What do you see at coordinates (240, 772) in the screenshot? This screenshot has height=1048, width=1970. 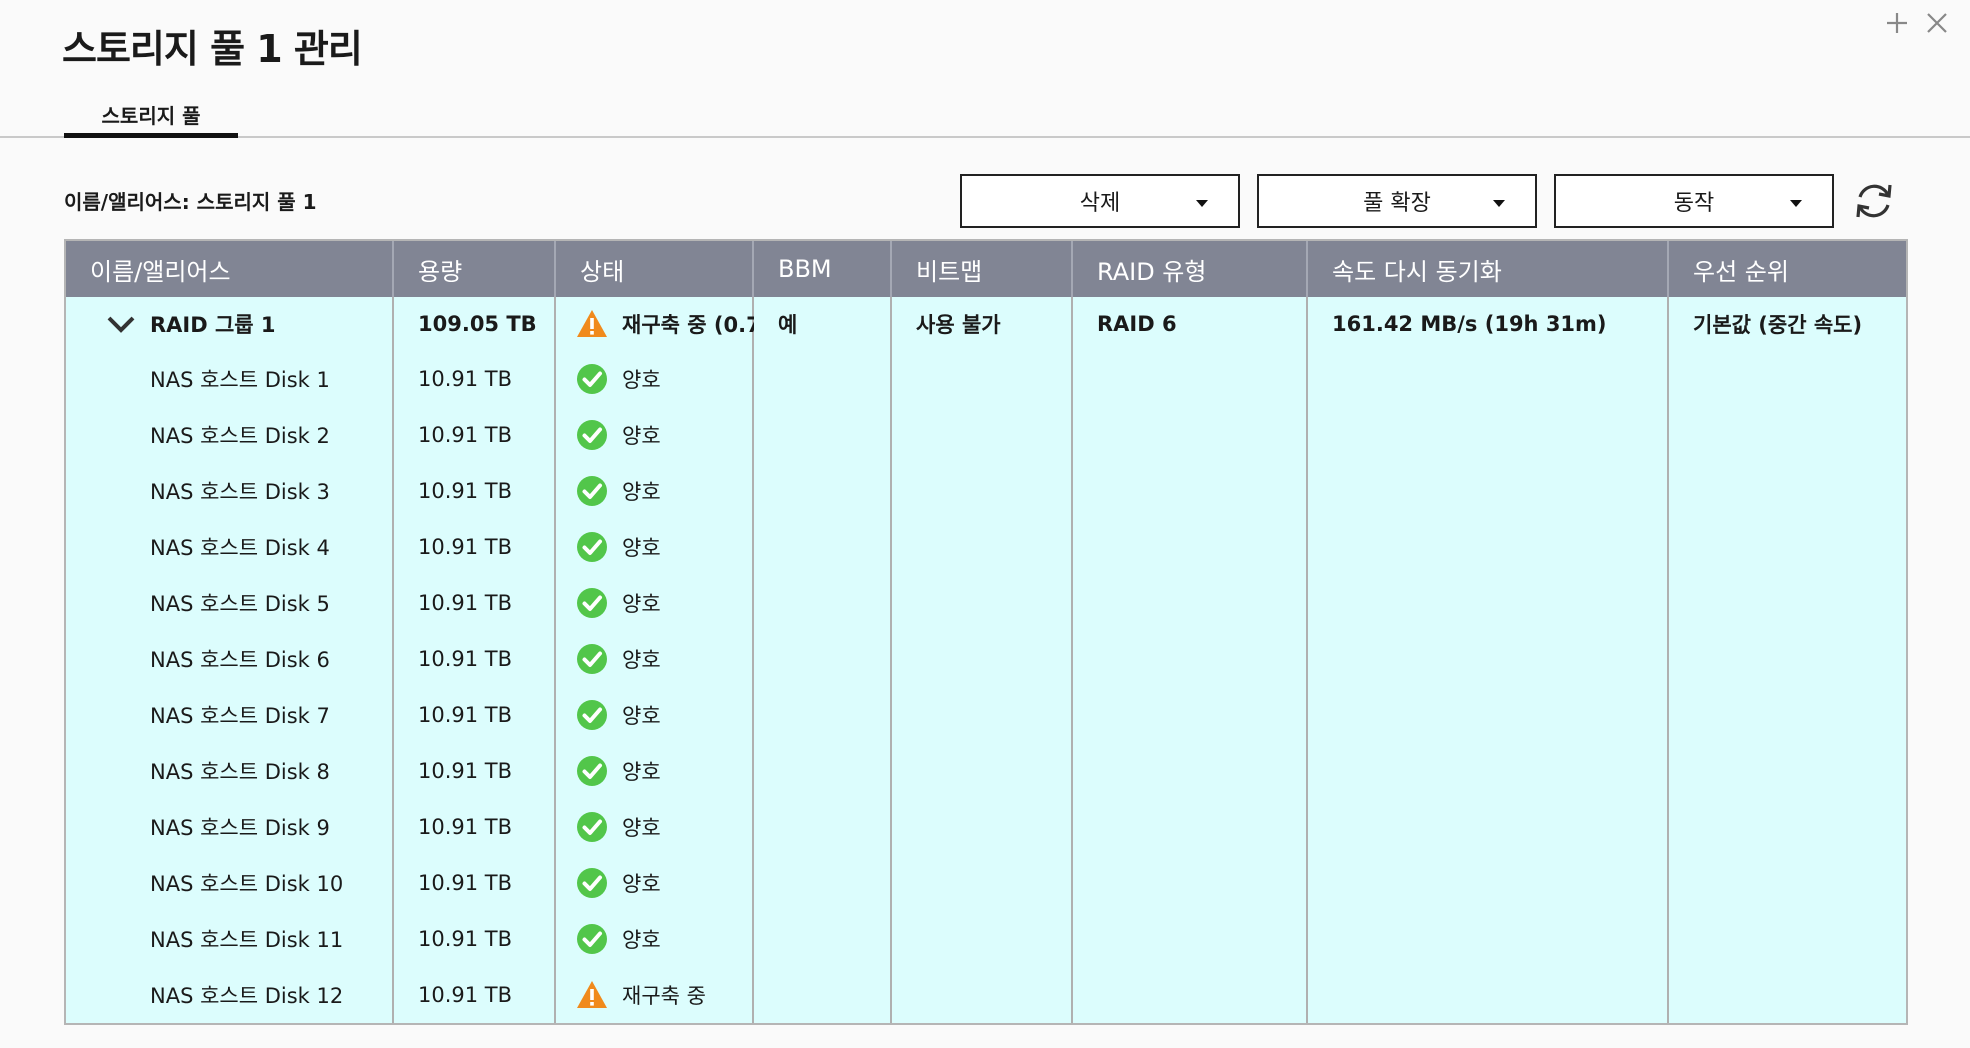 I see `disk-name: NAS 호스트 Disk 8` at bounding box center [240, 772].